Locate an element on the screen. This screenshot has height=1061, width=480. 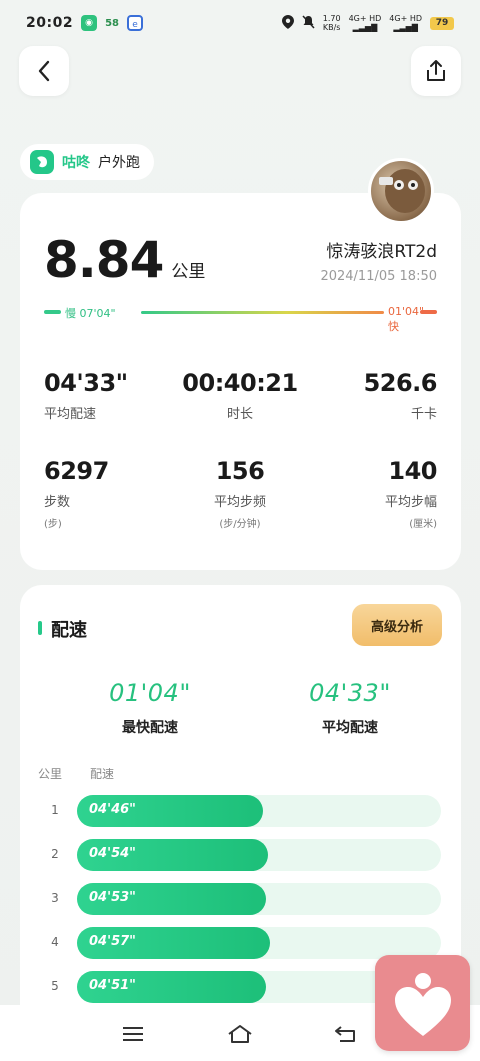
stat-unit: (步) is located at coordinates (53, 524).